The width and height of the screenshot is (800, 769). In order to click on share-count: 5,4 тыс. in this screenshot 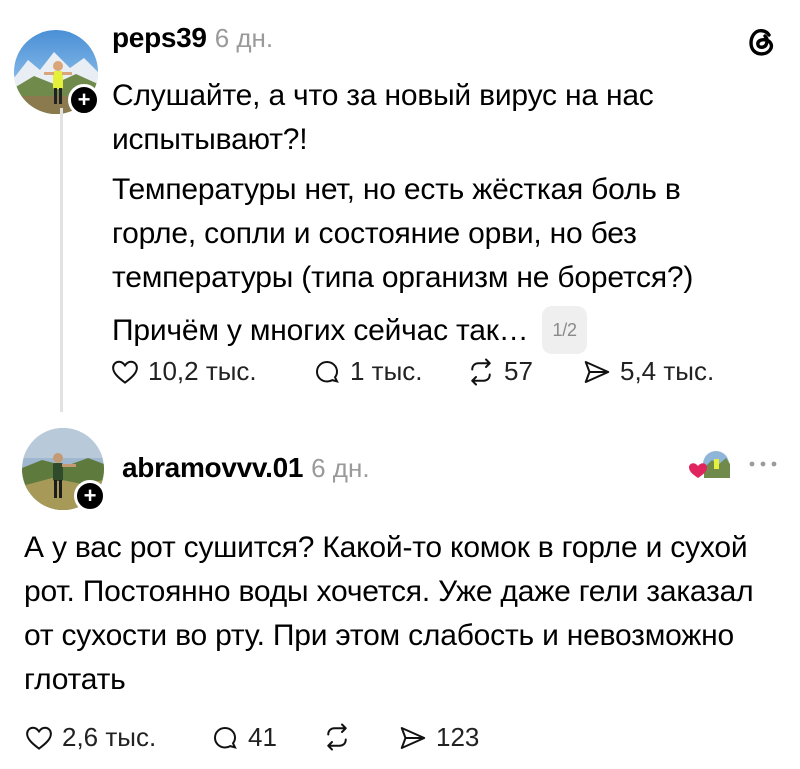, I will do `click(667, 371)`.